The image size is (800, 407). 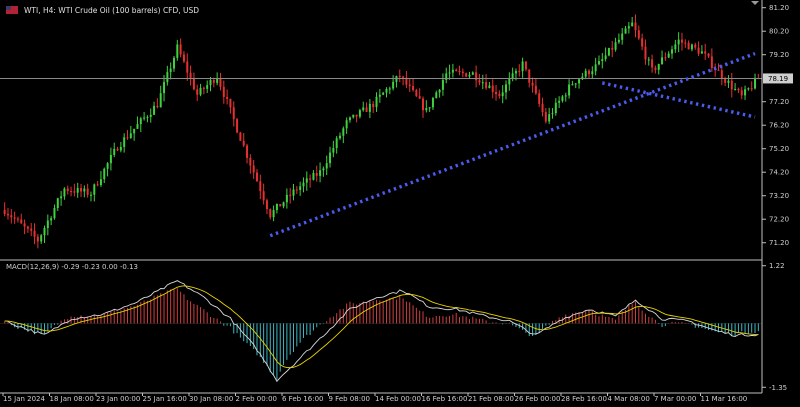 I want to click on time-tick-label: 26 Feb 00:00, so click(x=538, y=399).